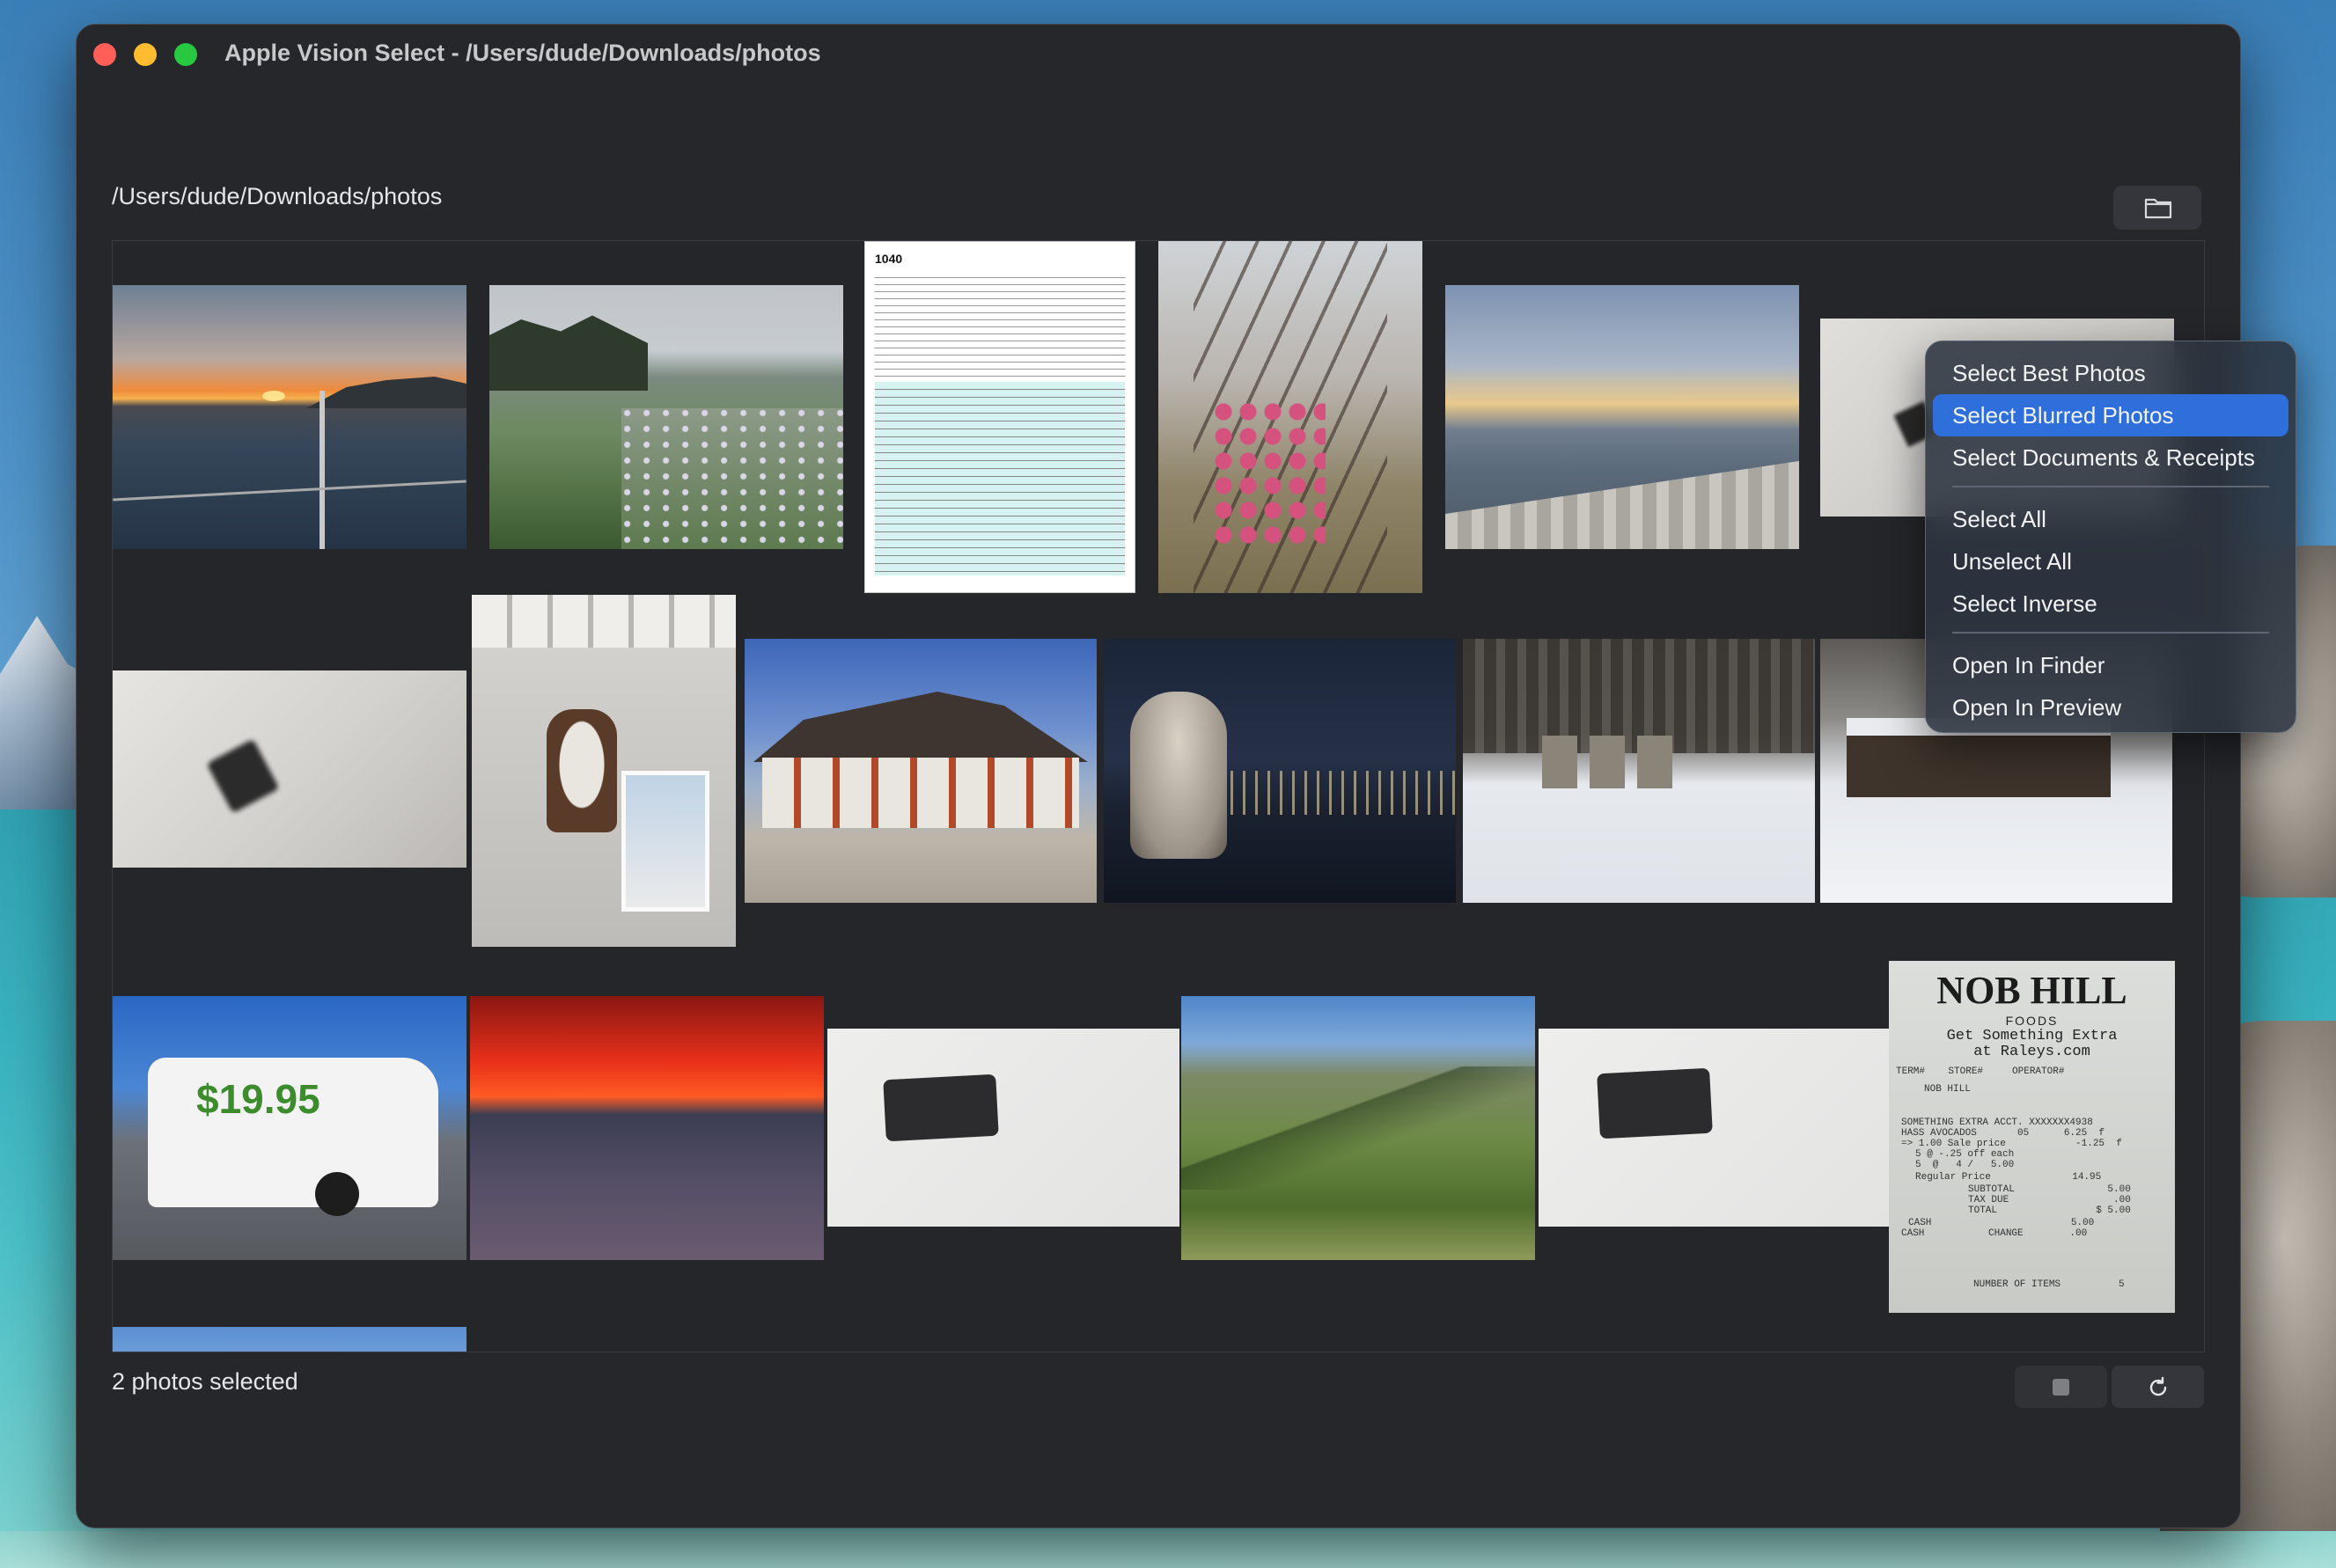 The image size is (2336, 1568). I want to click on van-wheel, so click(337, 1194).